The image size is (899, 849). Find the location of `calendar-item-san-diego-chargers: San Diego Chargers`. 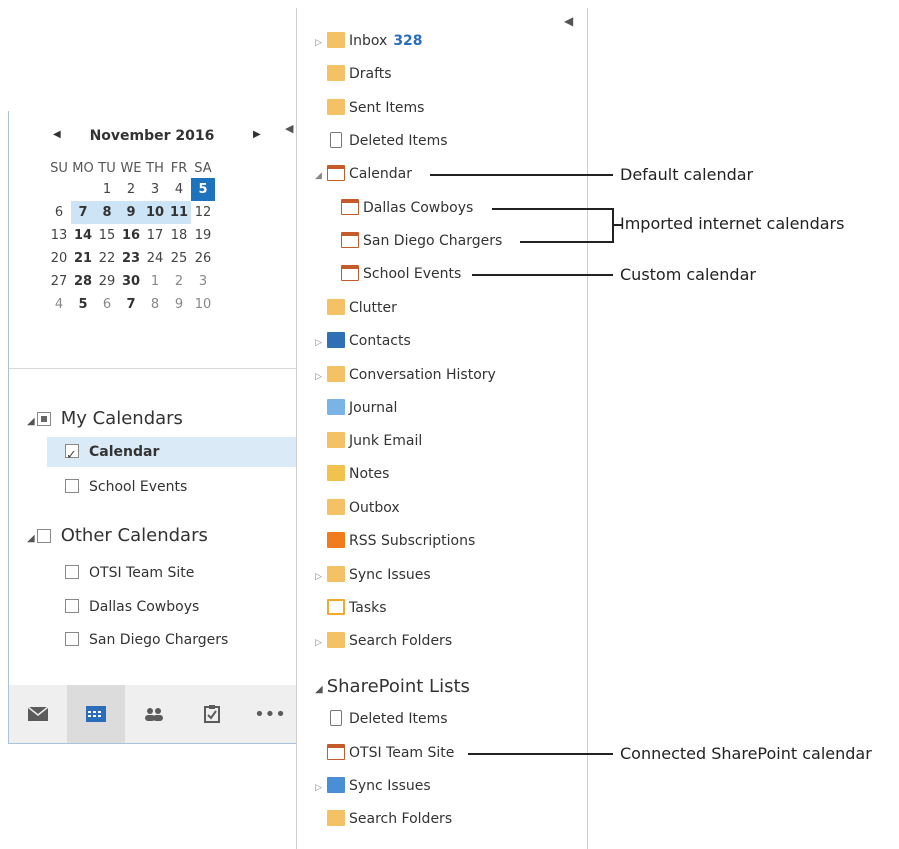

calendar-item-san-diego-chargers: San Diego Chargers is located at coordinates (146, 640).